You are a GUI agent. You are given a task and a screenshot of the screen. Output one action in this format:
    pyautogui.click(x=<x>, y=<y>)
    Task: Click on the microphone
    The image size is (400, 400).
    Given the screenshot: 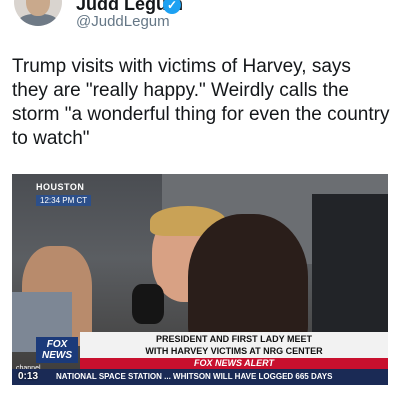 What is the action you would take?
    pyautogui.click(x=148, y=304)
    